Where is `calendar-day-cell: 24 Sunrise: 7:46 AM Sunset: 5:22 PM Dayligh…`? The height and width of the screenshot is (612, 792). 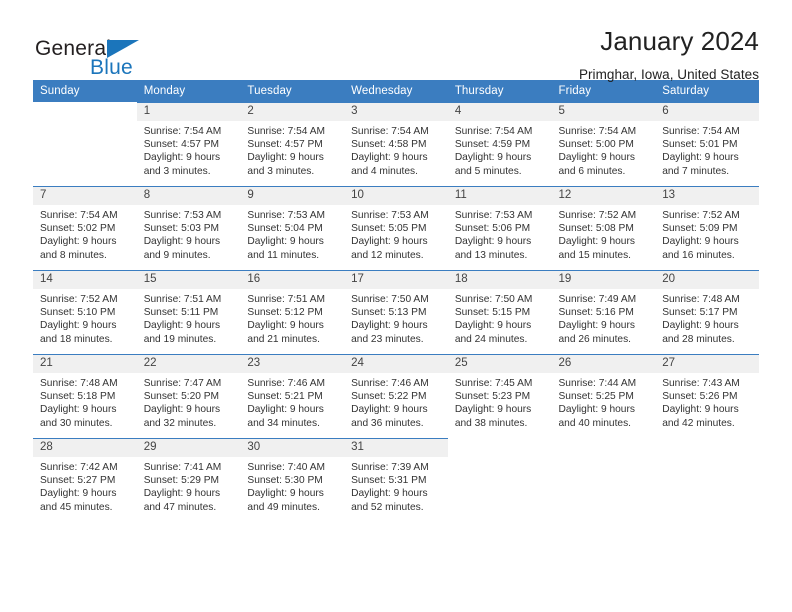
calendar-day-cell: 24 Sunrise: 7:46 AM Sunset: 5:22 PM Dayligh… is located at coordinates (396, 396).